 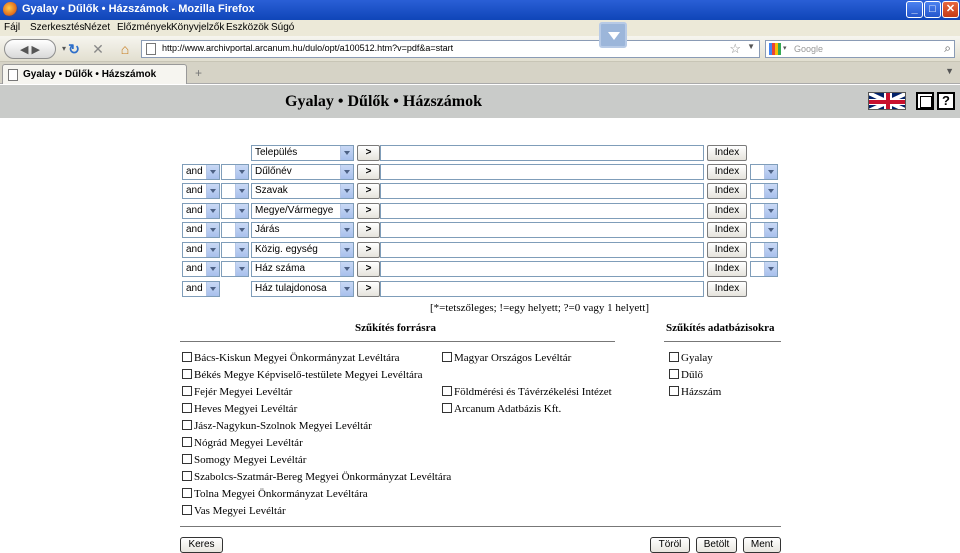 I want to click on menu-bookmarks: Könyvjelzők, so click(x=197, y=27).